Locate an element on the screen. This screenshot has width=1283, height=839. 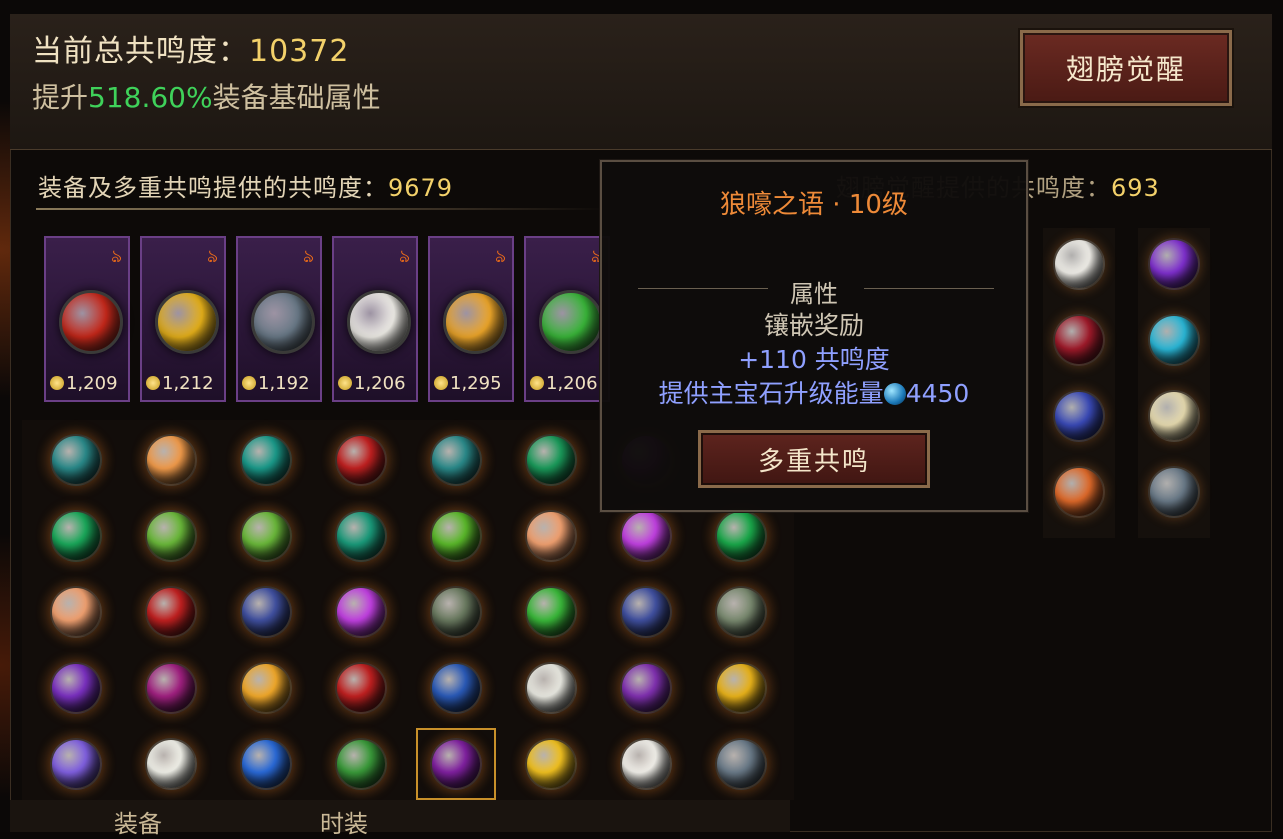
tooltip-section: 属性 is located at coordinates (814, 294).